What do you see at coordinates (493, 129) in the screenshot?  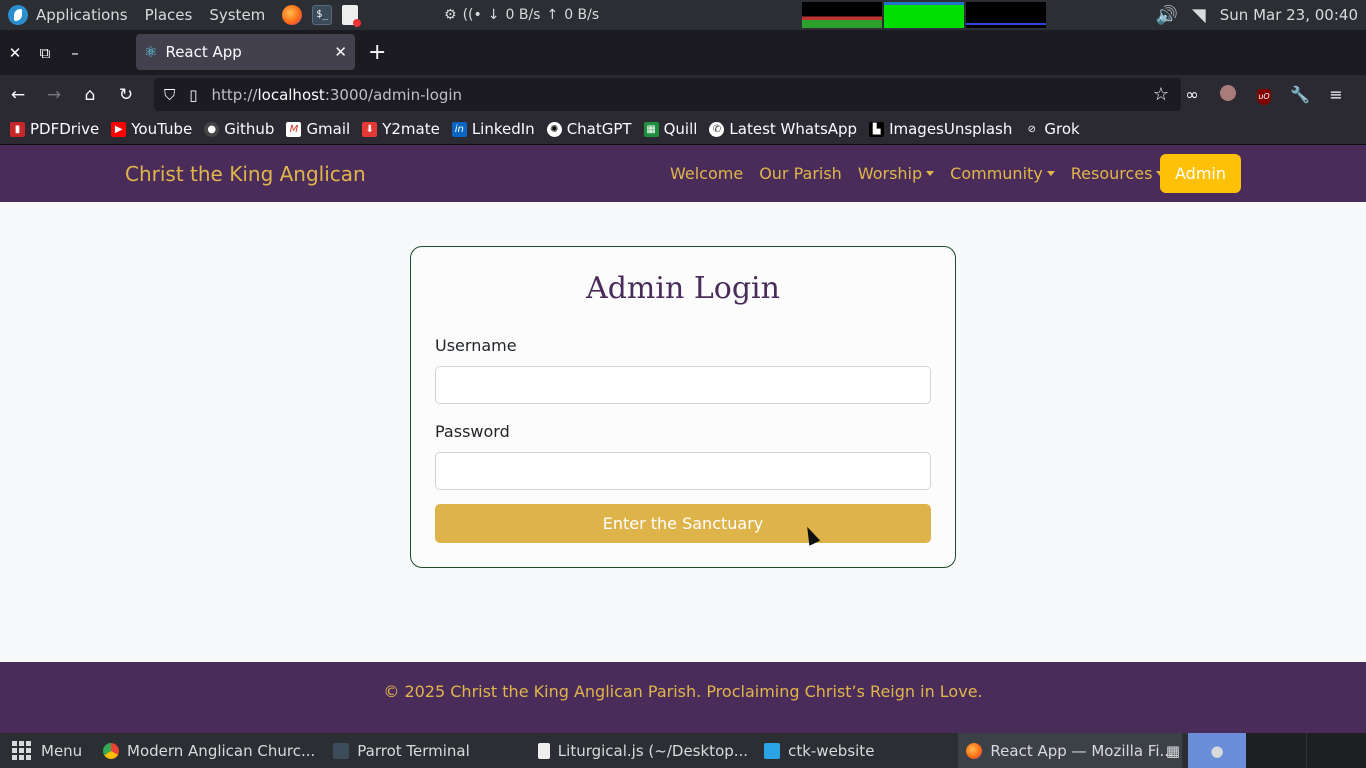 I see `bookmark-linkedin: in LinkedIn` at bounding box center [493, 129].